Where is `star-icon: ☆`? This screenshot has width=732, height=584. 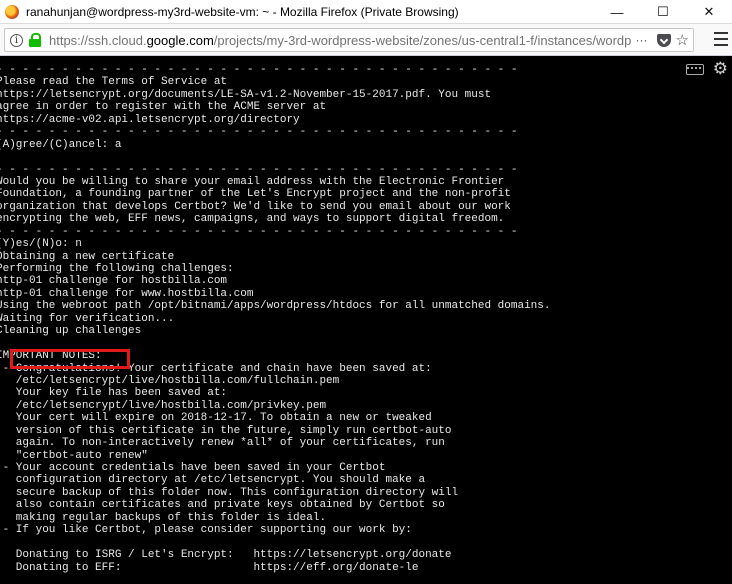
star-icon: ☆ is located at coordinates (682, 40).